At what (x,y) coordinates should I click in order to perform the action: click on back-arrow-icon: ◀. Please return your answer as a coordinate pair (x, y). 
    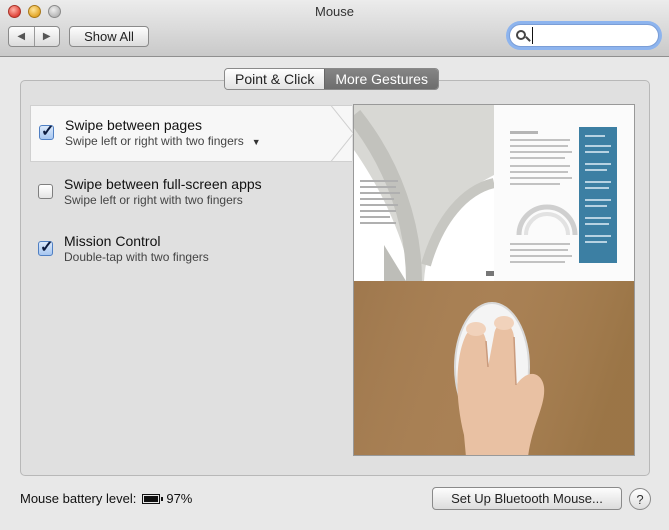
    Looking at the image, I should click on (22, 36).